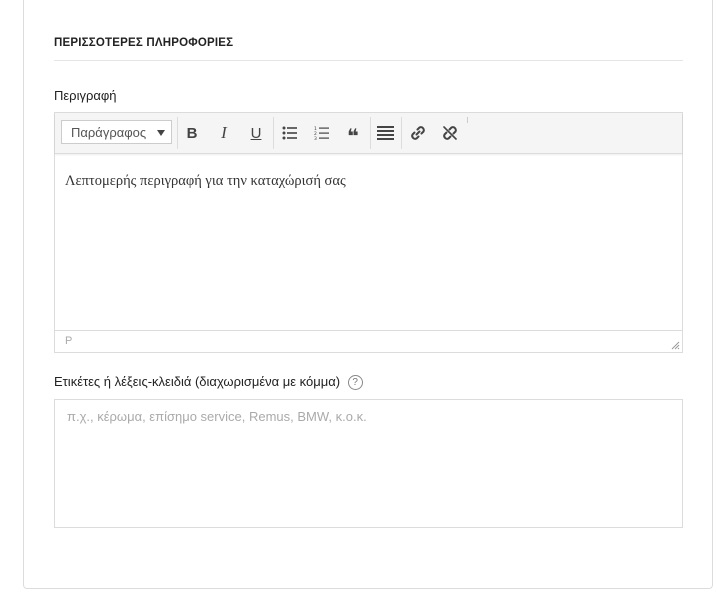 The height and width of the screenshot is (597, 717). Describe the element at coordinates (144, 43) in the screenshot. I see `section-title: ΠΕΡΙΣΣΟΤΕΡΕΣ ΠΛΗΡΟΦΟΡΙΕΣ` at that location.